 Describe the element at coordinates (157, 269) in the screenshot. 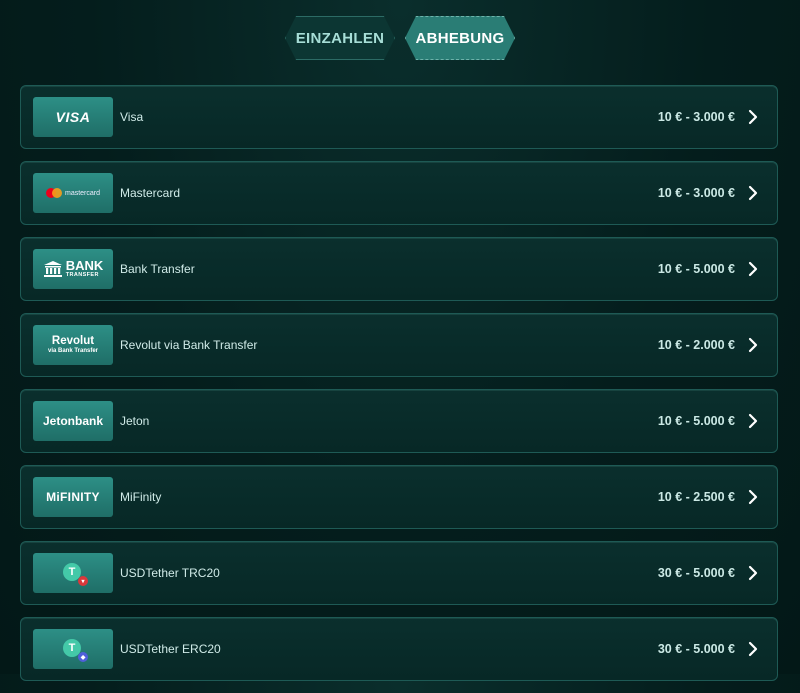

I see `method-name: Bank Transfer` at that location.